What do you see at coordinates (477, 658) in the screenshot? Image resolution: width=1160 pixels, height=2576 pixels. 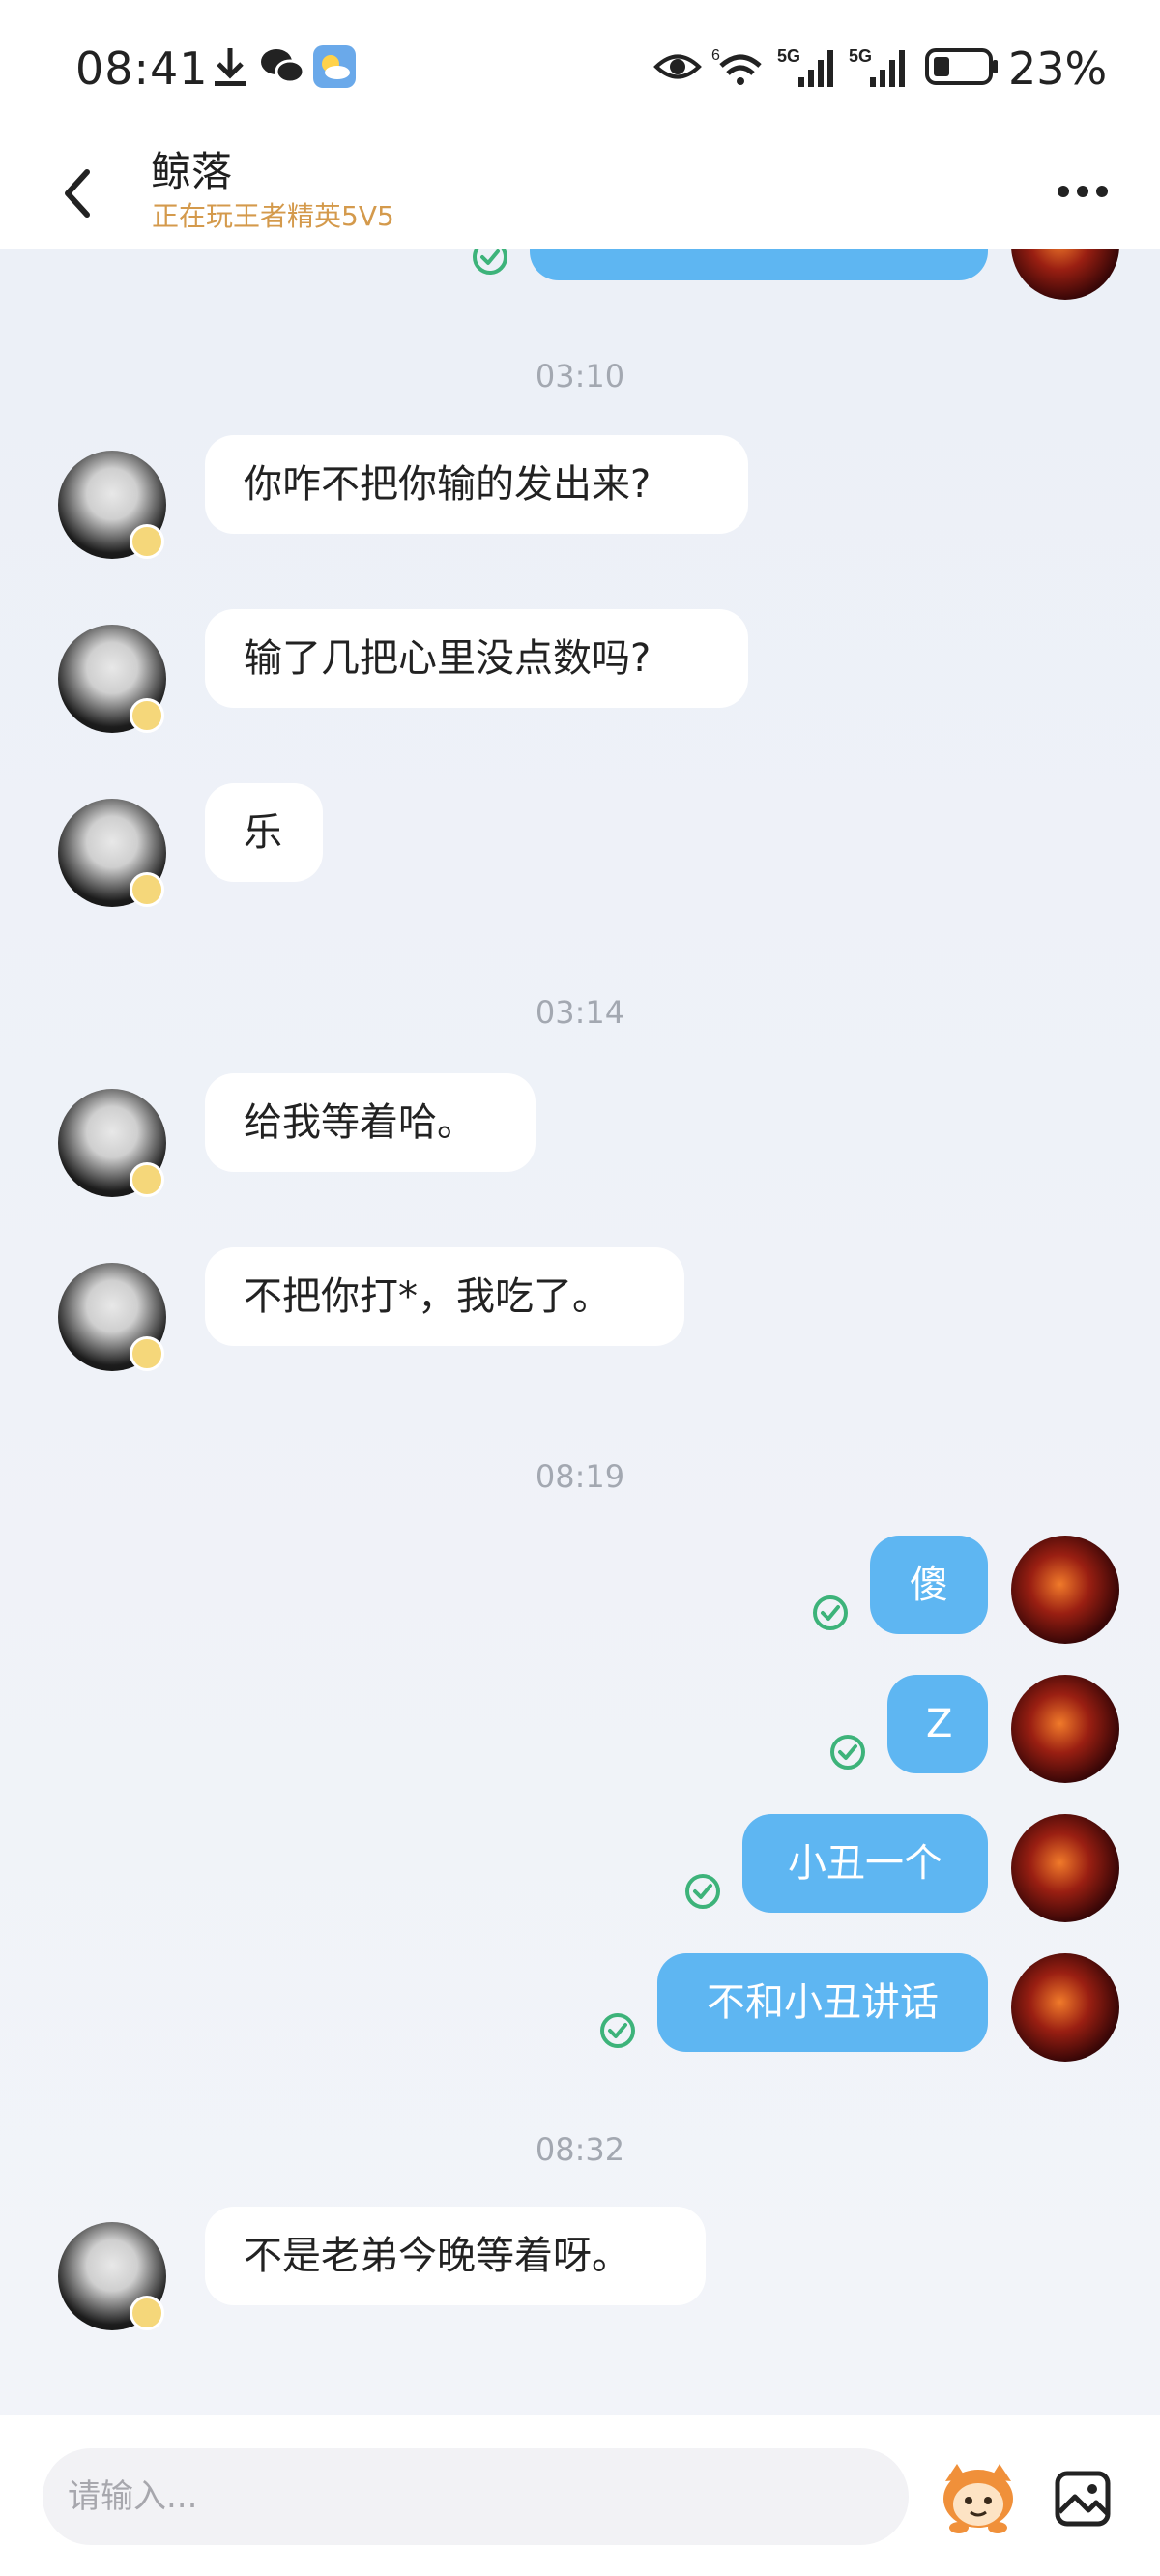 I see `message-bubble-incoming: 输了几把心里没点数吗?` at bounding box center [477, 658].